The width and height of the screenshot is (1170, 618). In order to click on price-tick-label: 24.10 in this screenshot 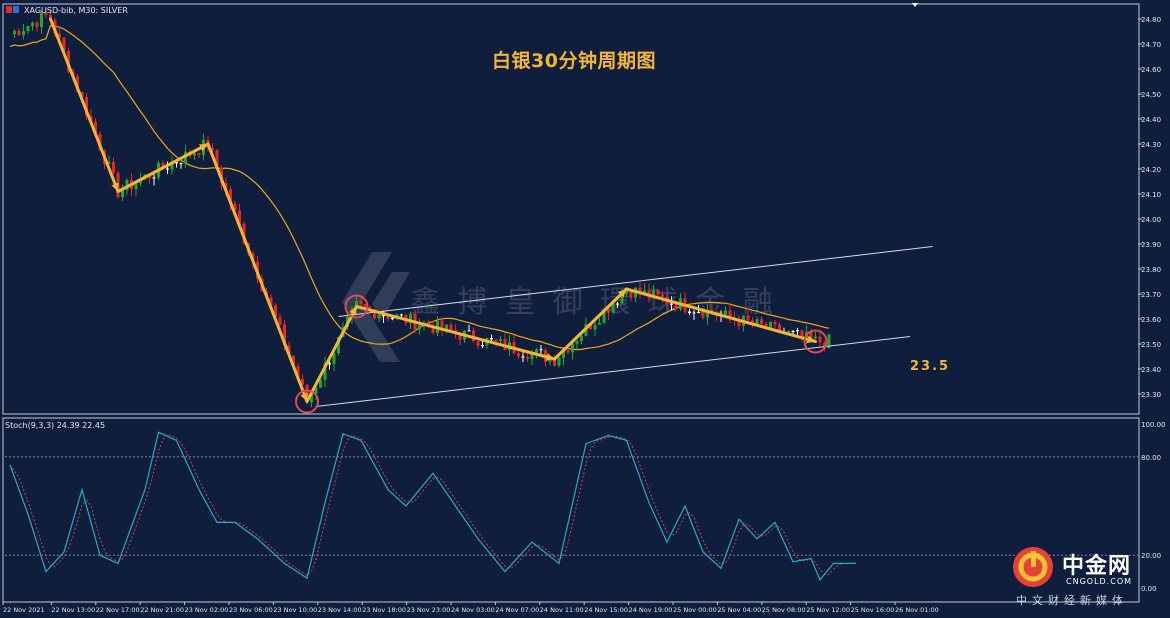, I will do `click(1151, 195)`.